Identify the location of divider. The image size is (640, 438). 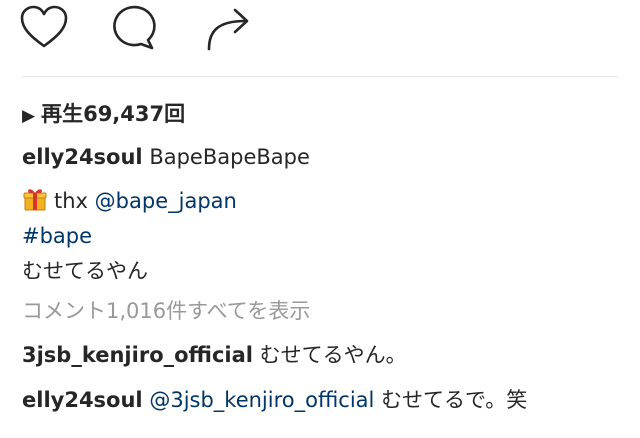
(320, 76).